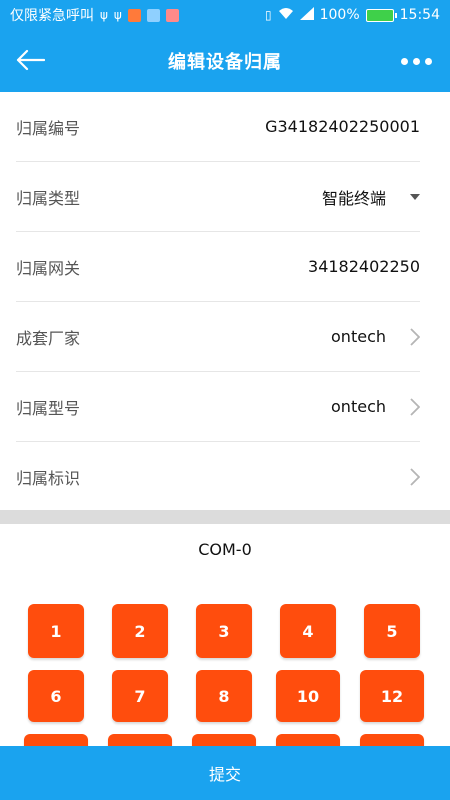 This screenshot has height=800, width=450. Describe the element at coordinates (419, 15) in the screenshot. I see `clock-time: 15:54` at that location.